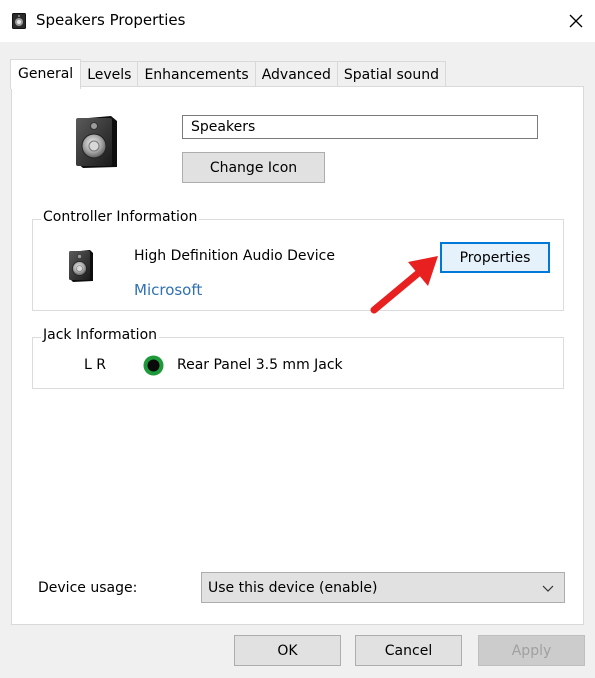 The image size is (595, 678). What do you see at coordinates (531, 650) in the screenshot?
I see `apply-button: Apply` at bounding box center [531, 650].